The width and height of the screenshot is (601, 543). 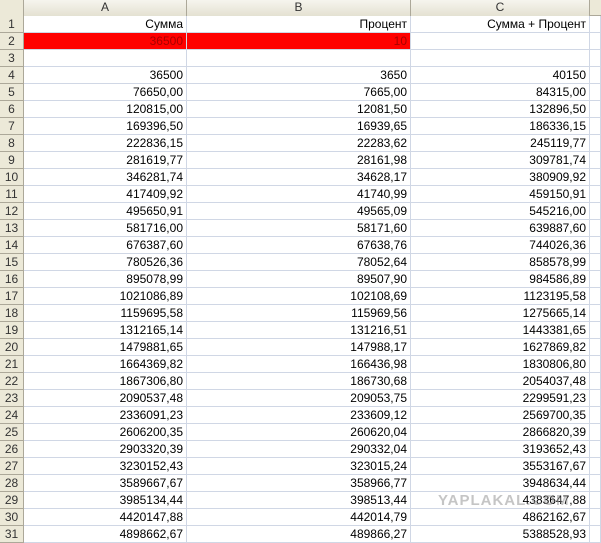 What do you see at coordinates (500, 211) in the screenshot?
I see `cell-c: 545216,00` at bounding box center [500, 211].